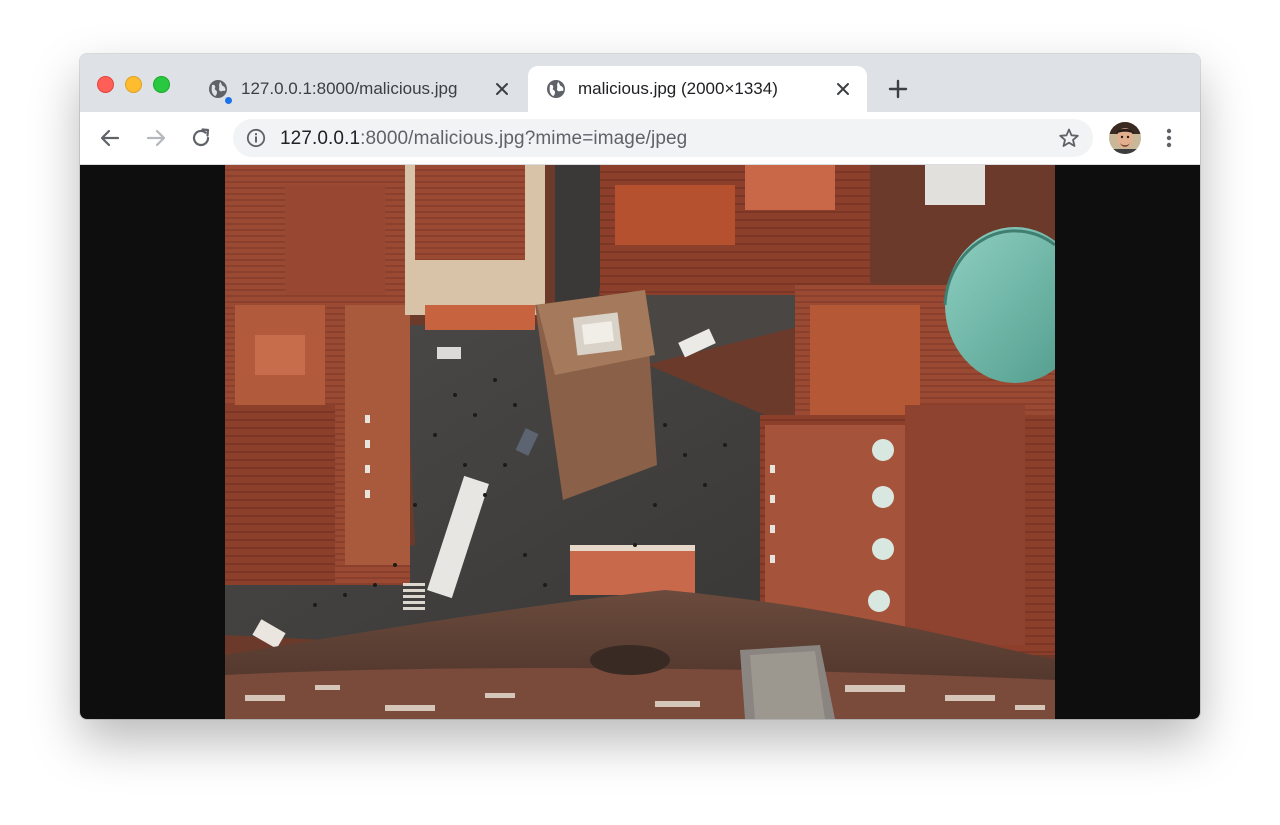 The height and width of the screenshot is (825, 1280). What do you see at coordinates (156, 138) in the screenshot?
I see `forward-icon` at bounding box center [156, 138].